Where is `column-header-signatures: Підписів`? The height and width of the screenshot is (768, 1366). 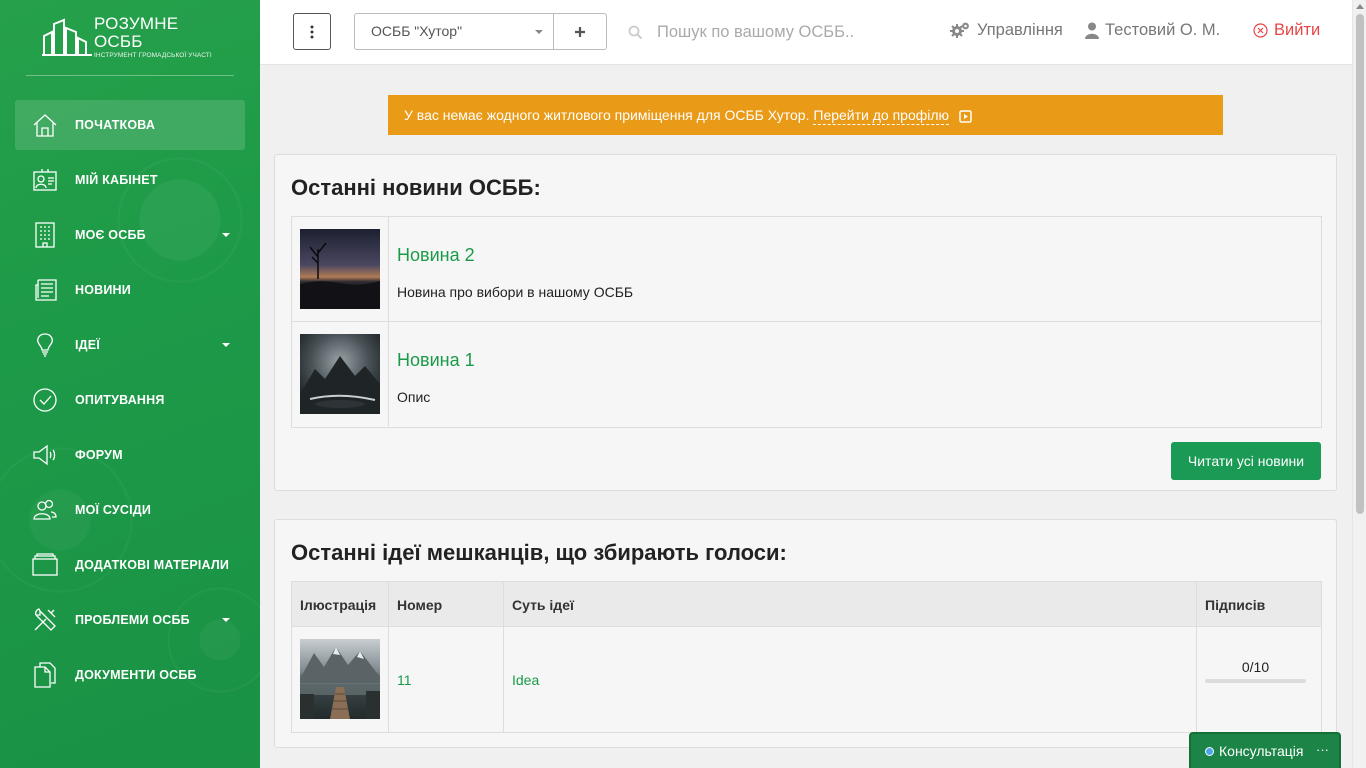
column-header-signatures: Підписів is located at coordinates (1235, 605).